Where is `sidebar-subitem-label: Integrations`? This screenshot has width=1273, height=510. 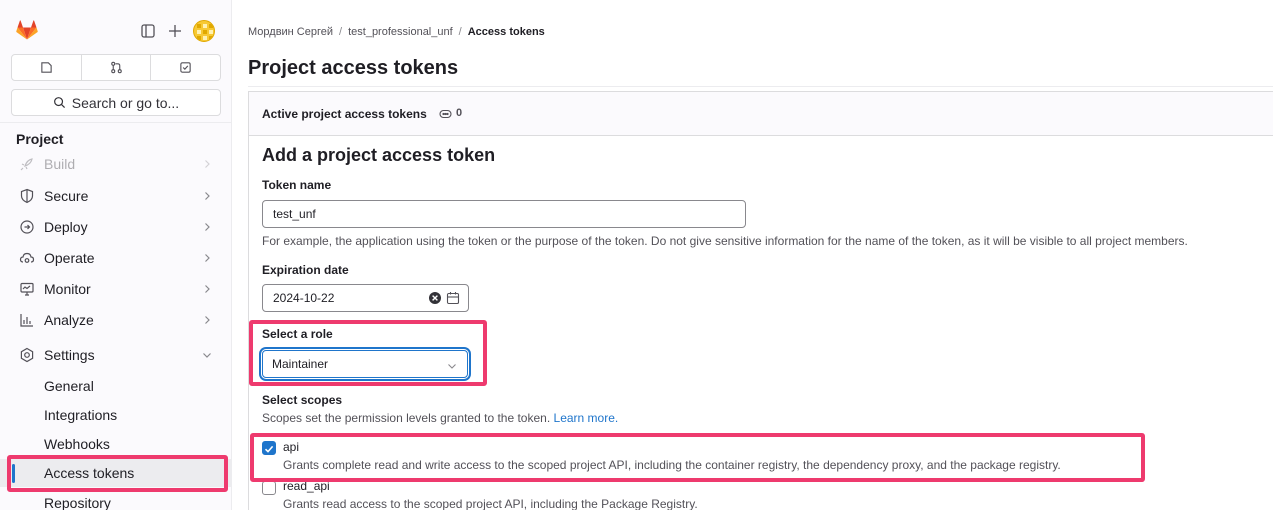
sidebar-subitem-label: Integrations is located at coordinates (81, 415).